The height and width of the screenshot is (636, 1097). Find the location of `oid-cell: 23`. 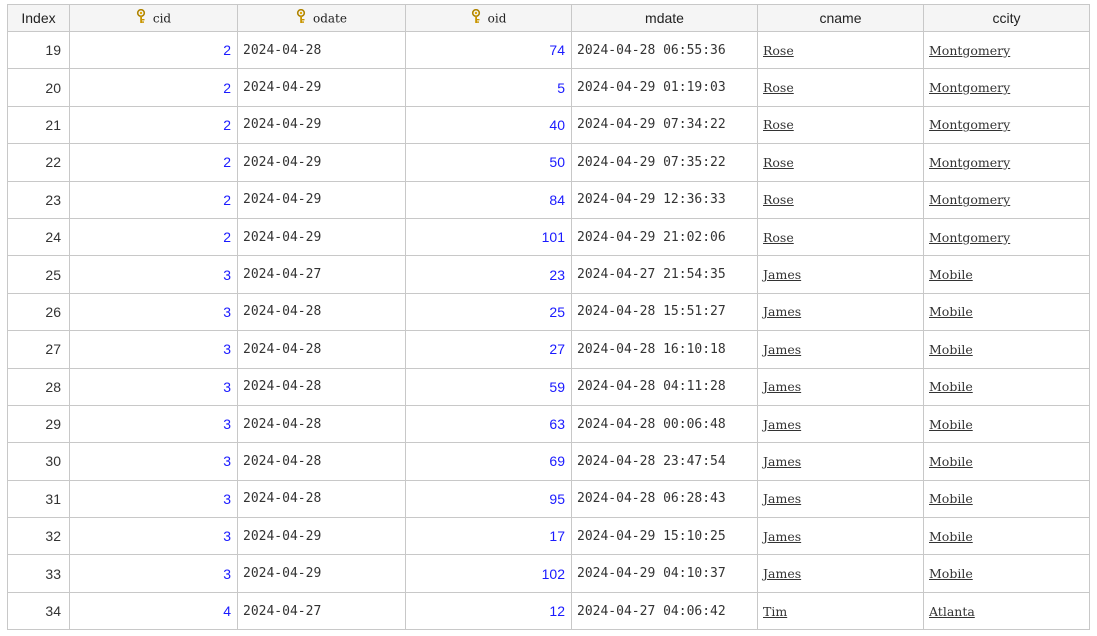

oid-cell: 23 is located at coordinates (488, 274).